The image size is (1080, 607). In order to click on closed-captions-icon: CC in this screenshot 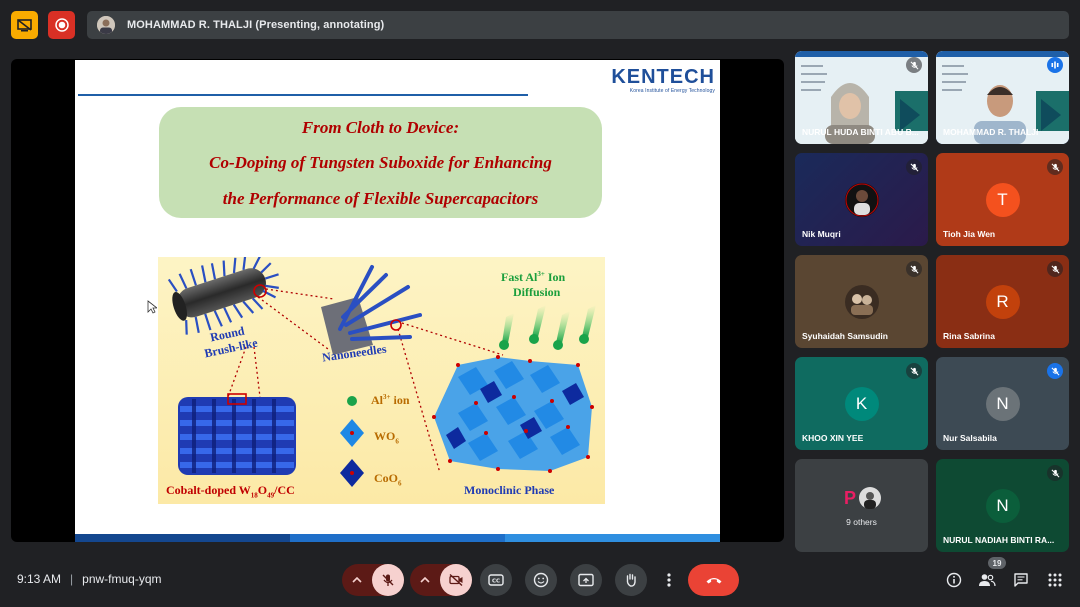, I will do `click(496, 580)`.